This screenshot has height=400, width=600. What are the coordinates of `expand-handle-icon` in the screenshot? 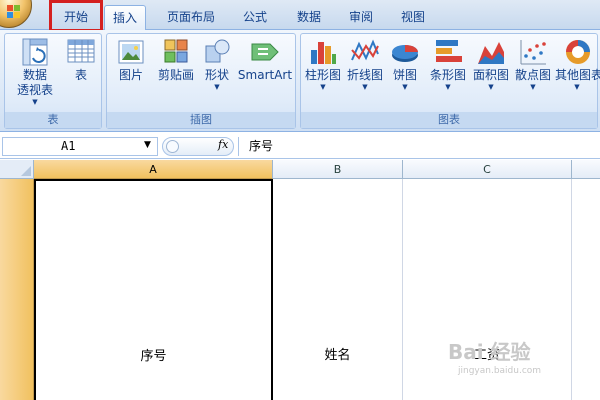 It's located at (172, 146).